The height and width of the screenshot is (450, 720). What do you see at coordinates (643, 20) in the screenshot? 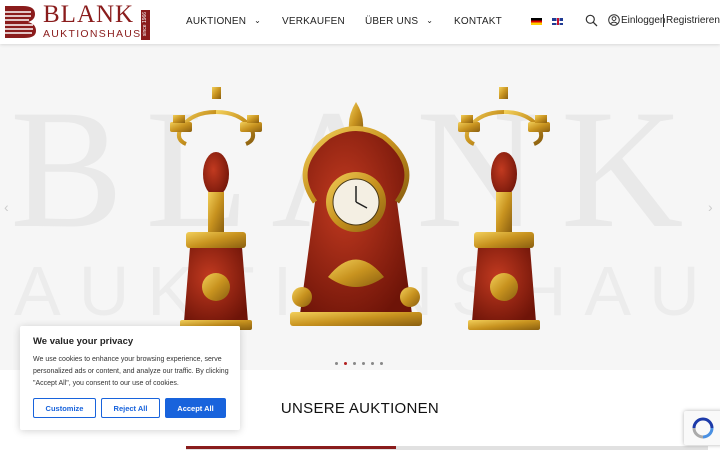
I see `login-link: Einloggen` at bounding box center [643, 20].